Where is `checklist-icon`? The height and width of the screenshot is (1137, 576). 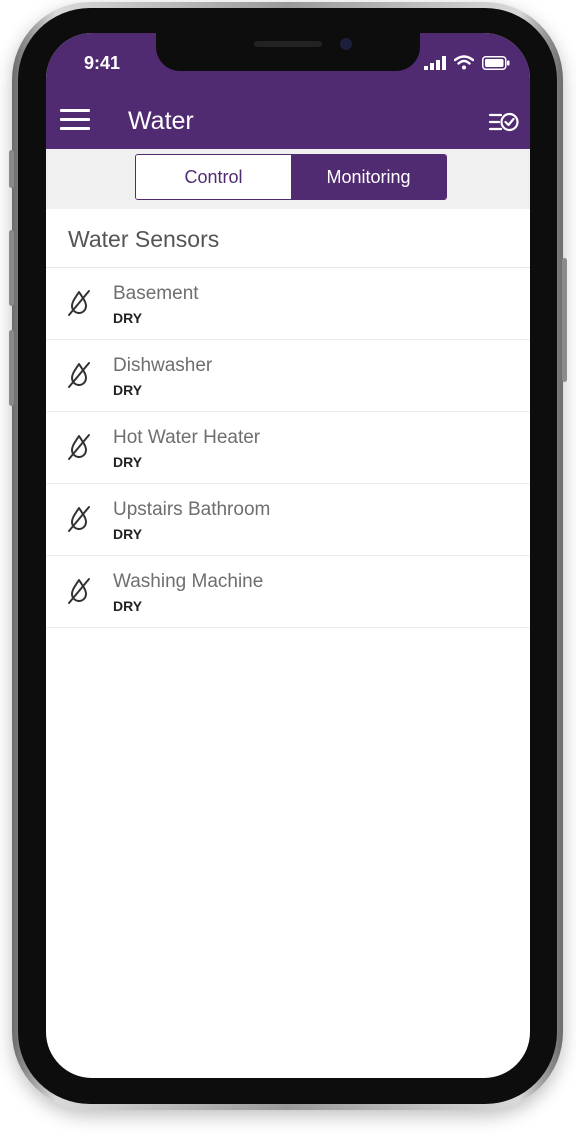 checklist-icon is located at coordinates (504, 122).